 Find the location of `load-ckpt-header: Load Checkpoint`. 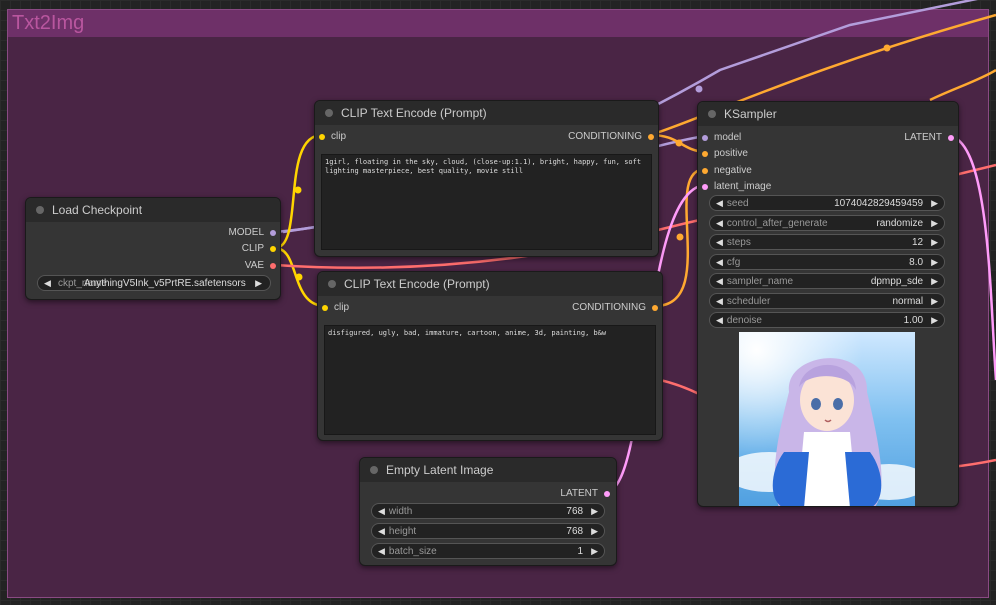

load-ckpt-header: Load Checkpoint is located at coordinates (153, 210).